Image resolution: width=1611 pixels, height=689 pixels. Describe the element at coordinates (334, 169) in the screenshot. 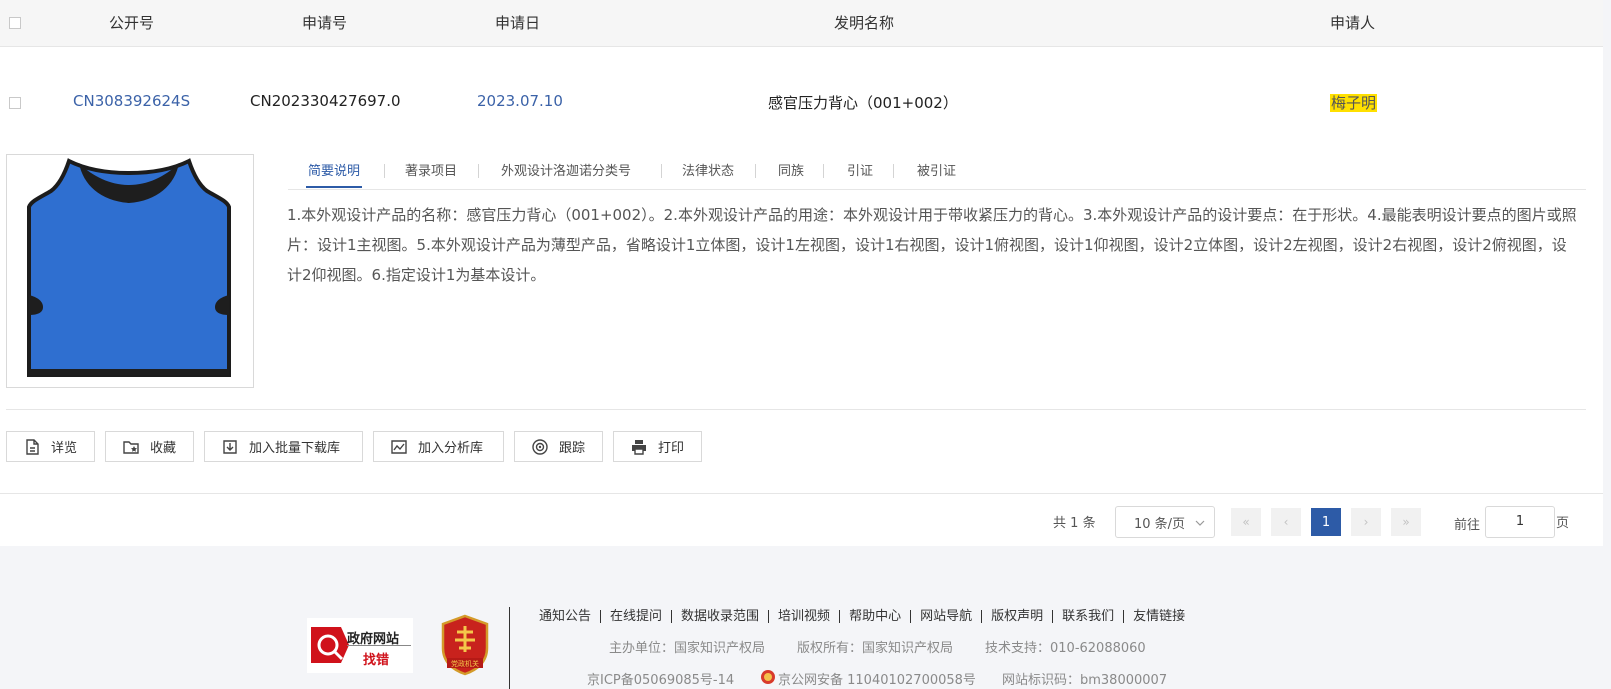

I see `tab-summary: 简要说明` at that location.